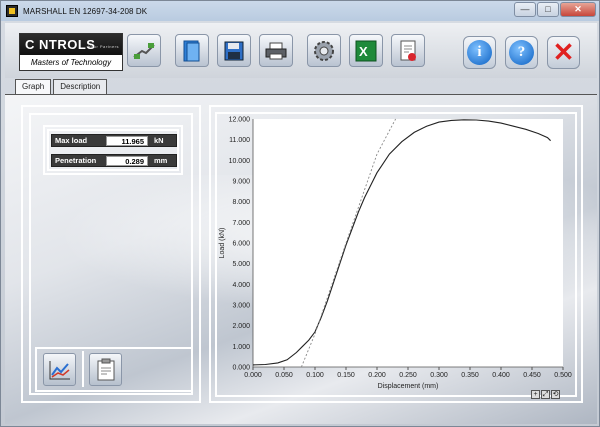 The height and width of the screenshot is (427, 600). I want to click on zoom-in-icon: +, so click(535, 394).